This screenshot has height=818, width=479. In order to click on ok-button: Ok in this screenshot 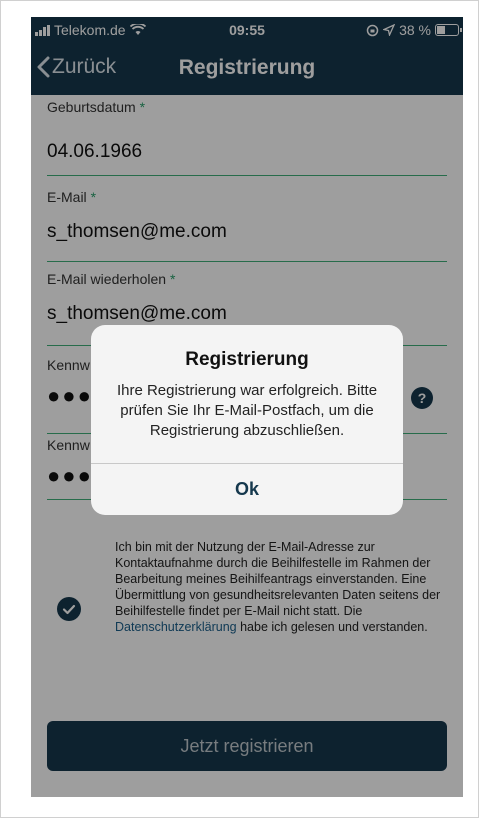, I will do `click(247, 489)`.